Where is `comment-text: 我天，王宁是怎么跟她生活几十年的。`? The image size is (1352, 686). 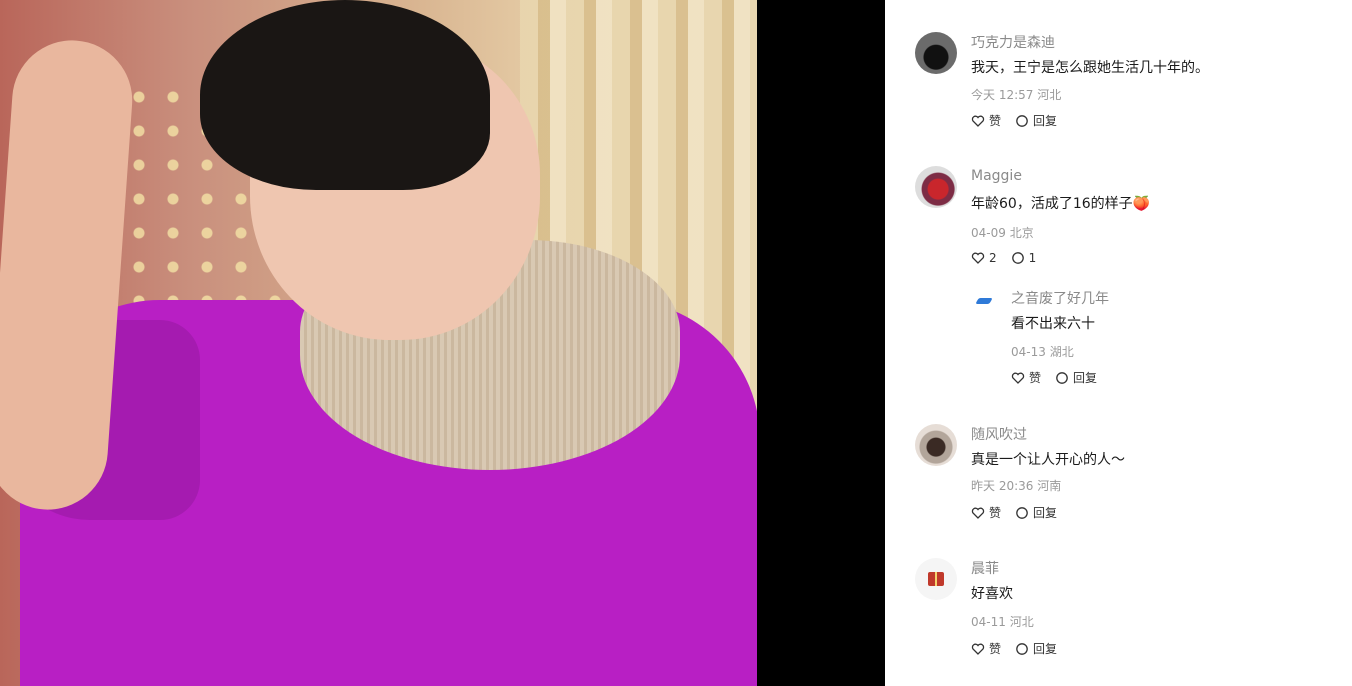
comment-text: 我天，王宁是怎么跟她生活几十年的。 is located at coordinates (1090, 68).